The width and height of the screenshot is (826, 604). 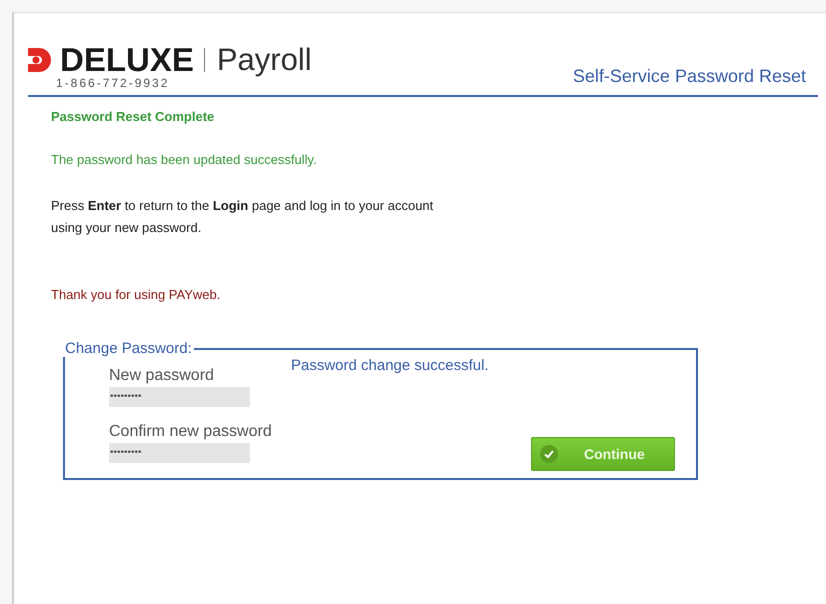 I want to click on field-label: Confirm new password, so click(x=191, y=432).